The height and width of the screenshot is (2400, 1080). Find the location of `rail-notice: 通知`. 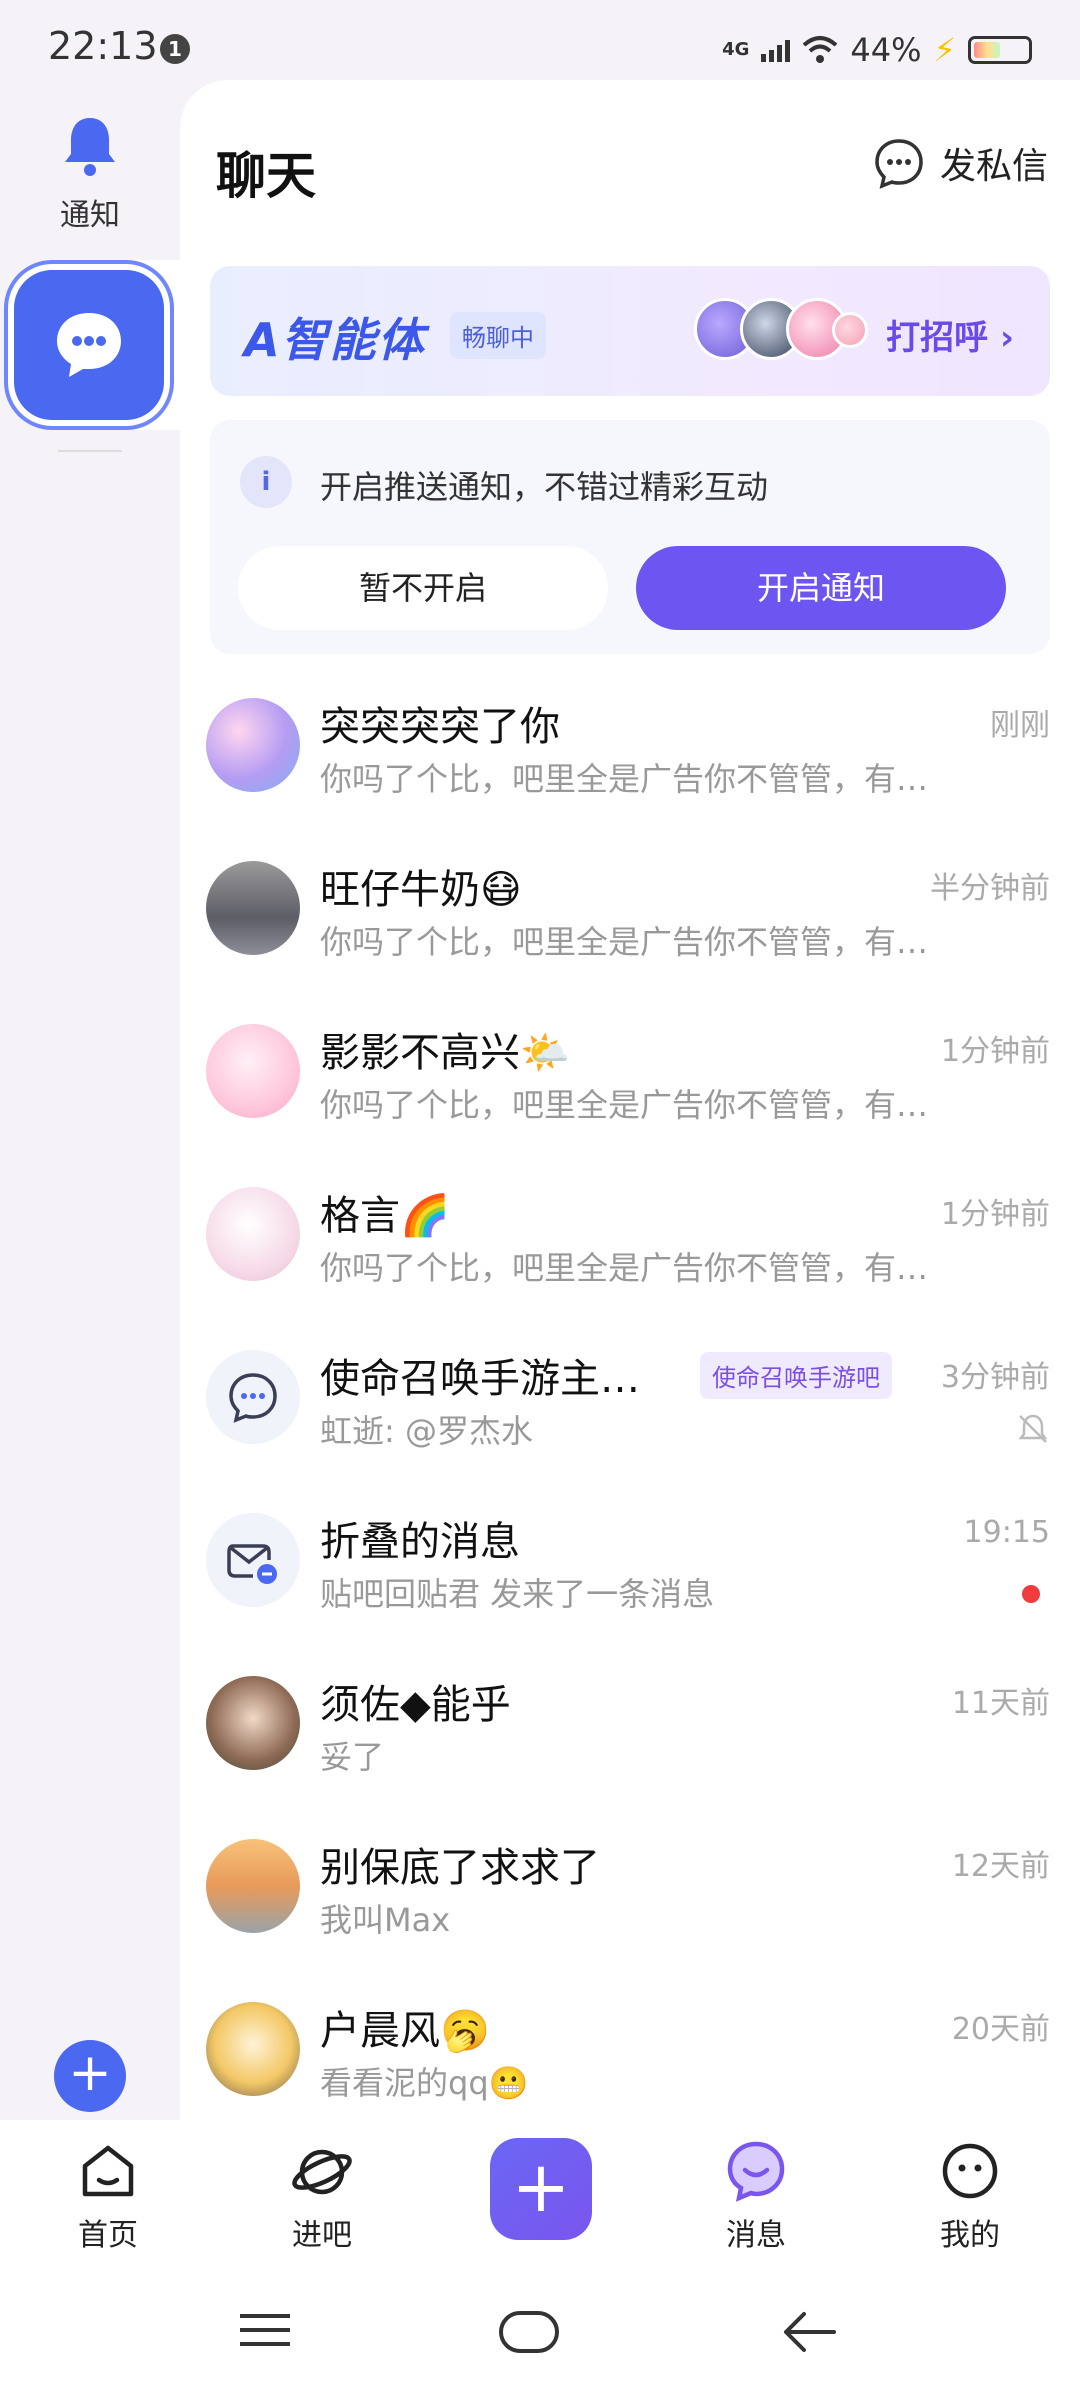

rail-notice: 通知 is located at coordinates (90, 172).